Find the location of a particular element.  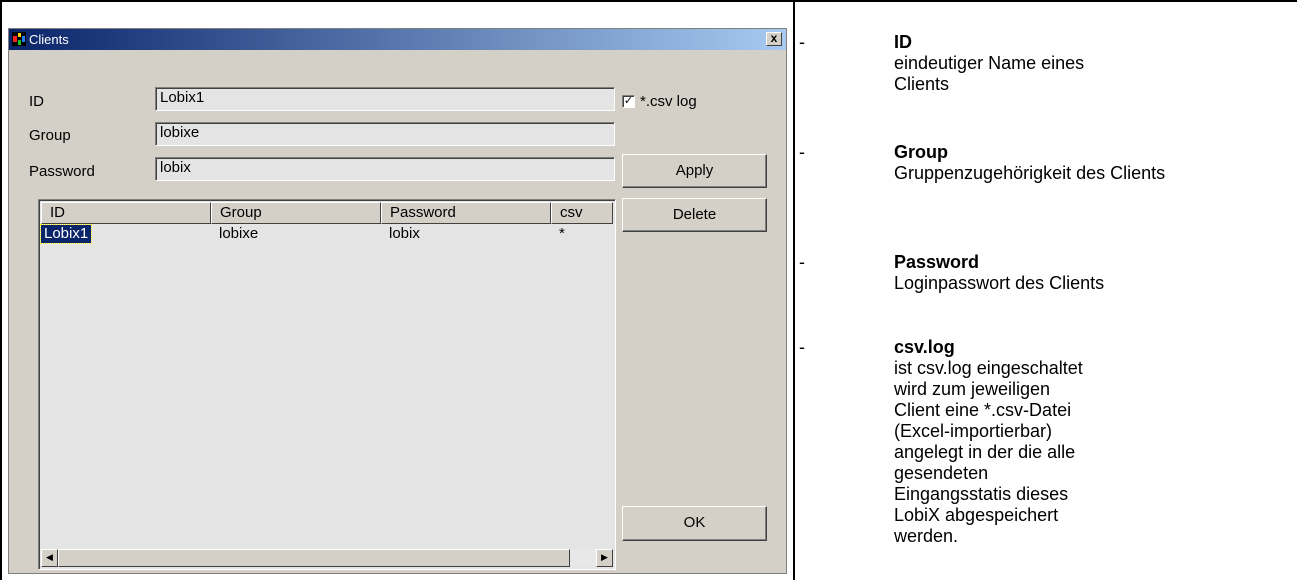

csv-log-label: *.csv log is located at coordinates (668, 101).